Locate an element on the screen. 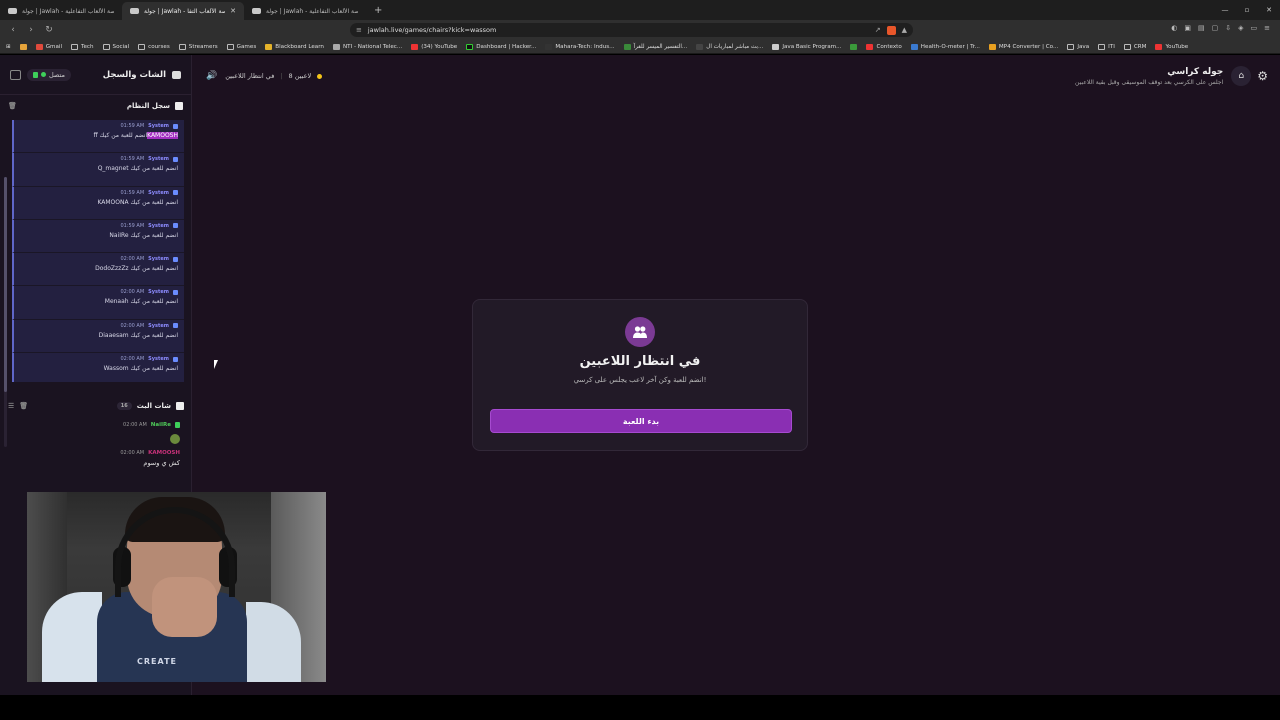  hackerrank-icon is located at coordinates (470, 46).